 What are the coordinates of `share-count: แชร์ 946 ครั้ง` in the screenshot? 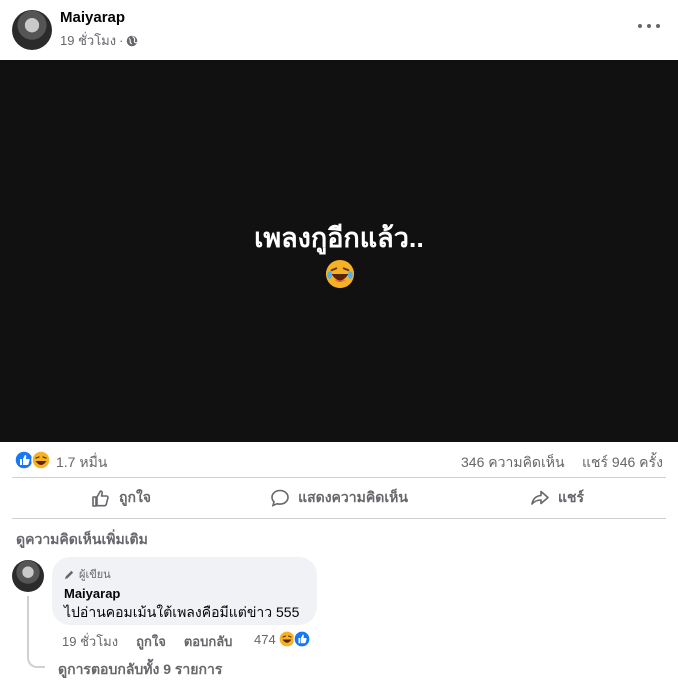 It's located at (622, 463).